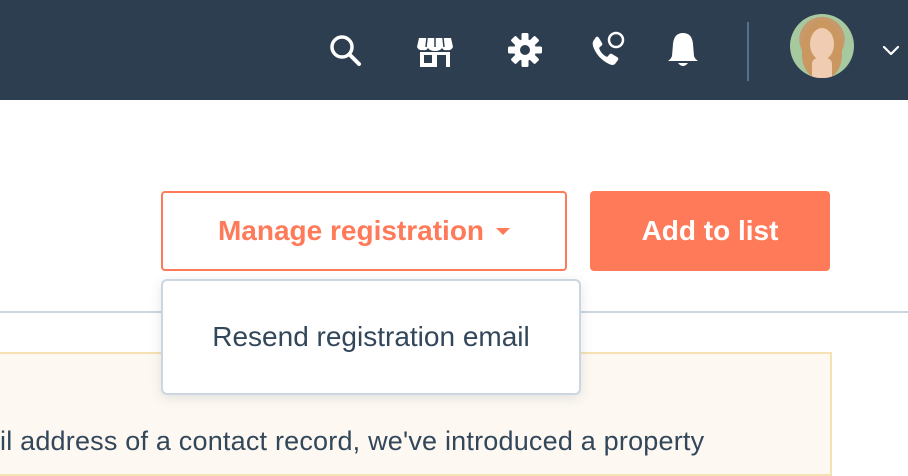 The height and width of the screenshot is (476, 908). I want to click on calling-icon, so click(607, 50).